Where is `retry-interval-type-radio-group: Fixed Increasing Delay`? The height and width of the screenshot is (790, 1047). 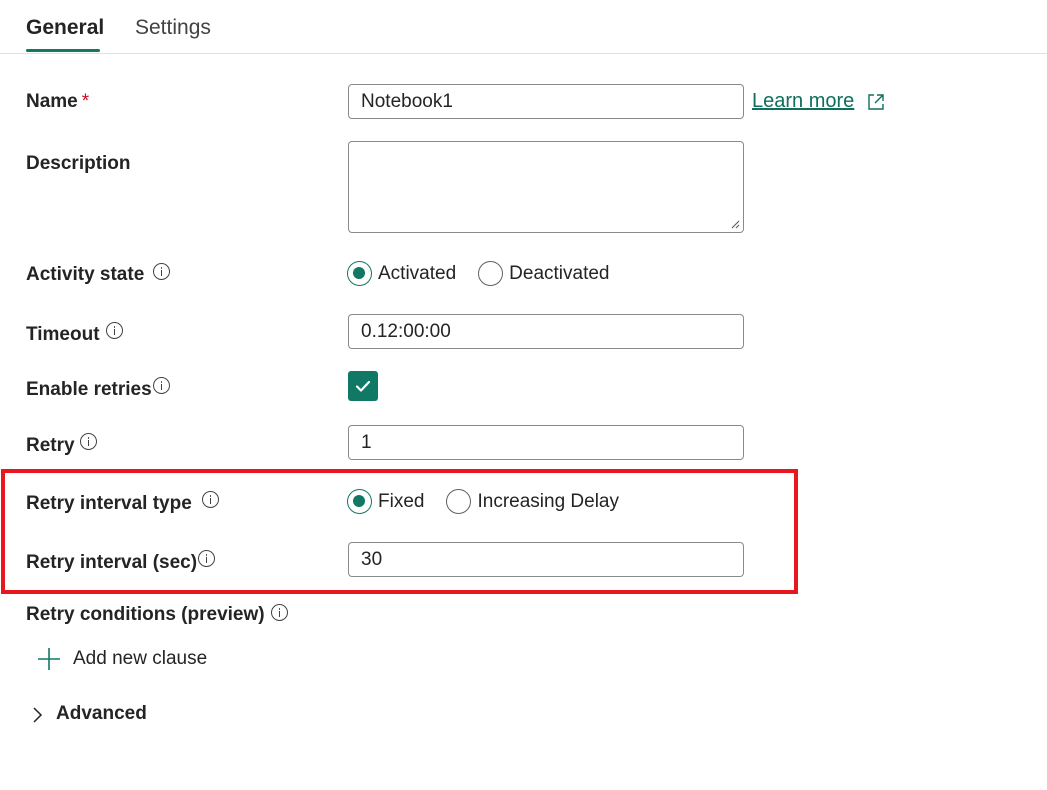 retry-interval-type-radio-group: Fixed Increasing Delay is located at coordinates (494, 501).